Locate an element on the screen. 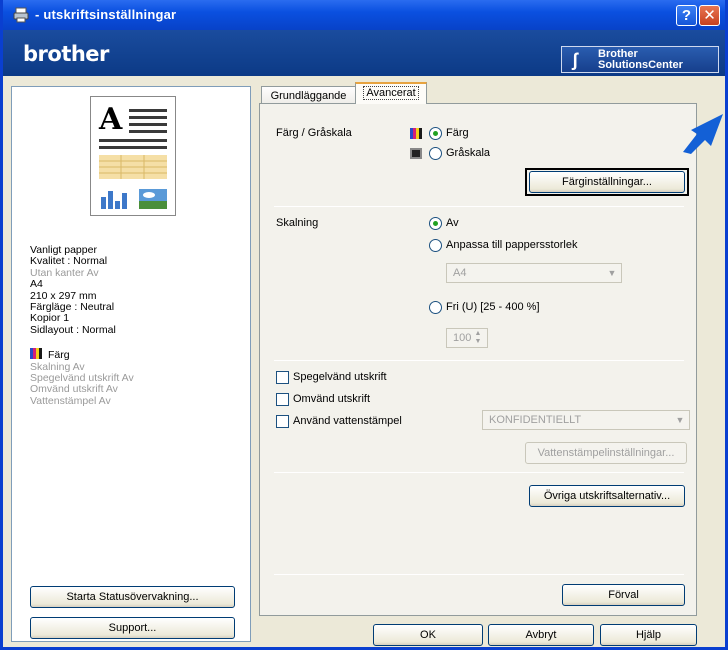  watermark-label: Använd vattenstämpel is located at coordinates (347, 421).